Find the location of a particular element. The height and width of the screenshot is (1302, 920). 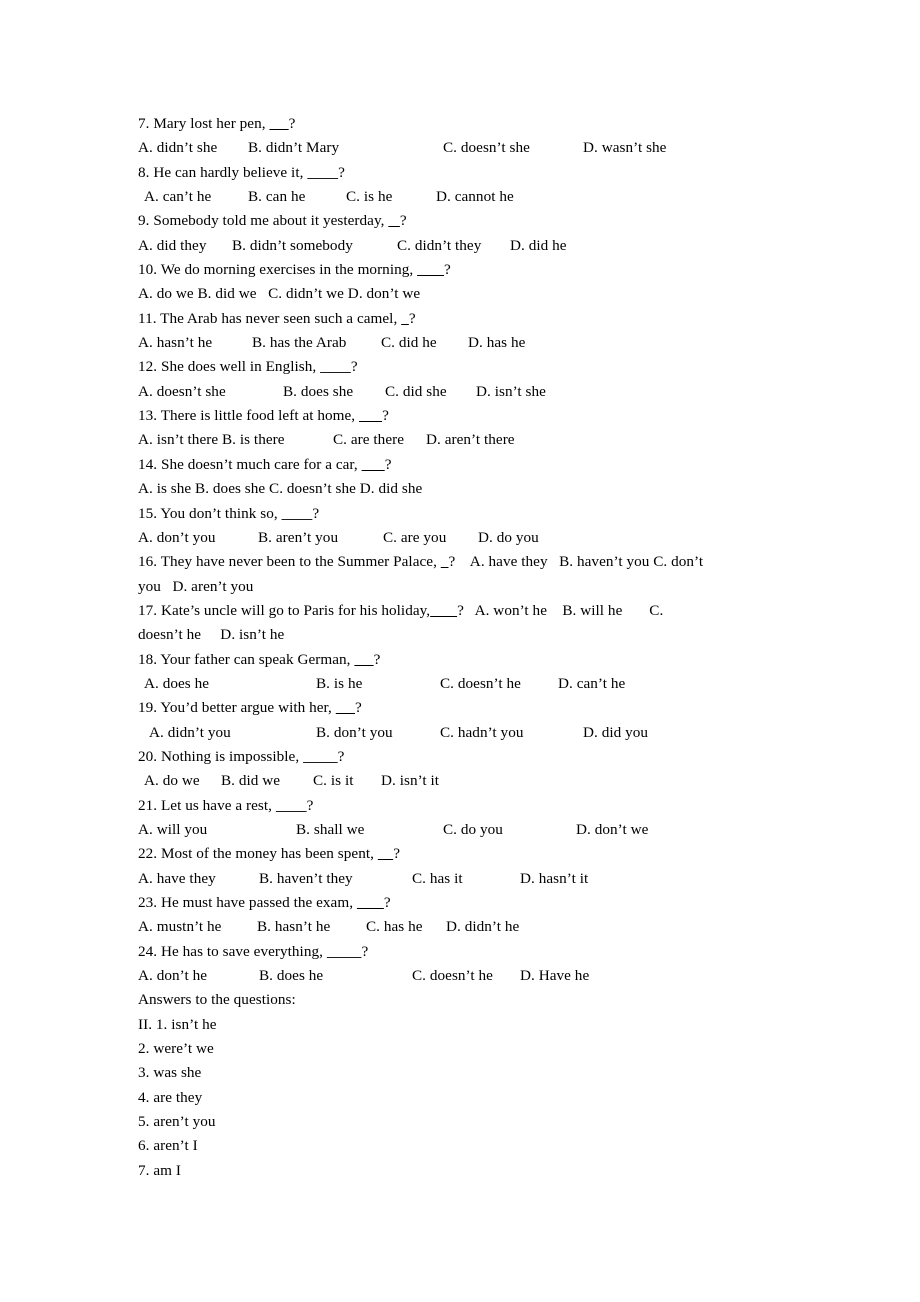

question-12-options-cell: D. isn’t she is located at coordinates (511, 391).